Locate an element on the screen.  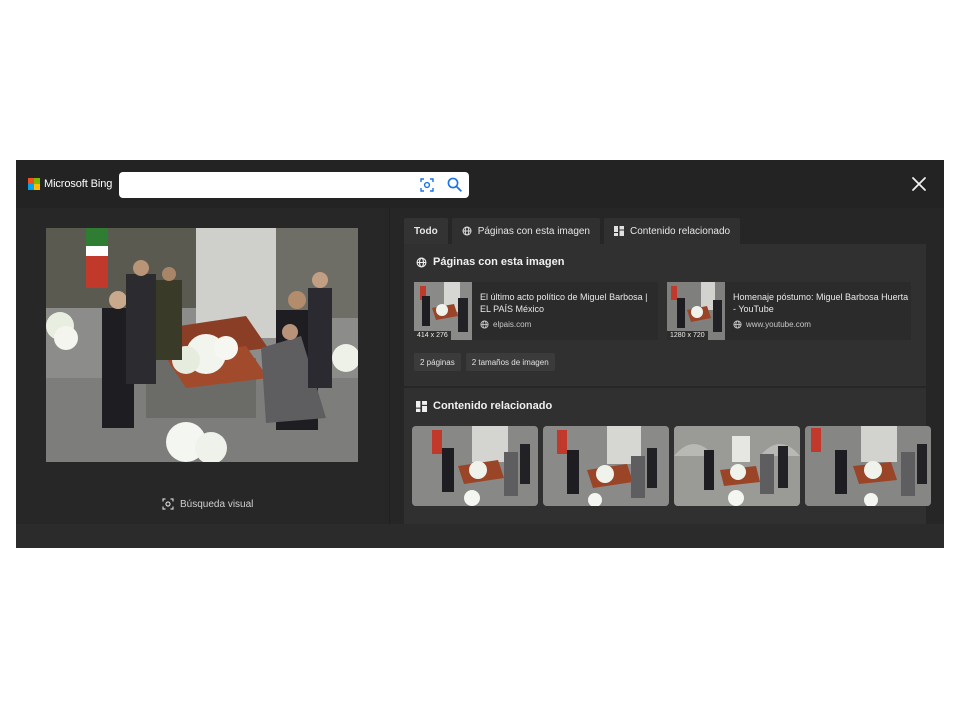
page-source: www.youtube.com is located at coordinates (772, 324).